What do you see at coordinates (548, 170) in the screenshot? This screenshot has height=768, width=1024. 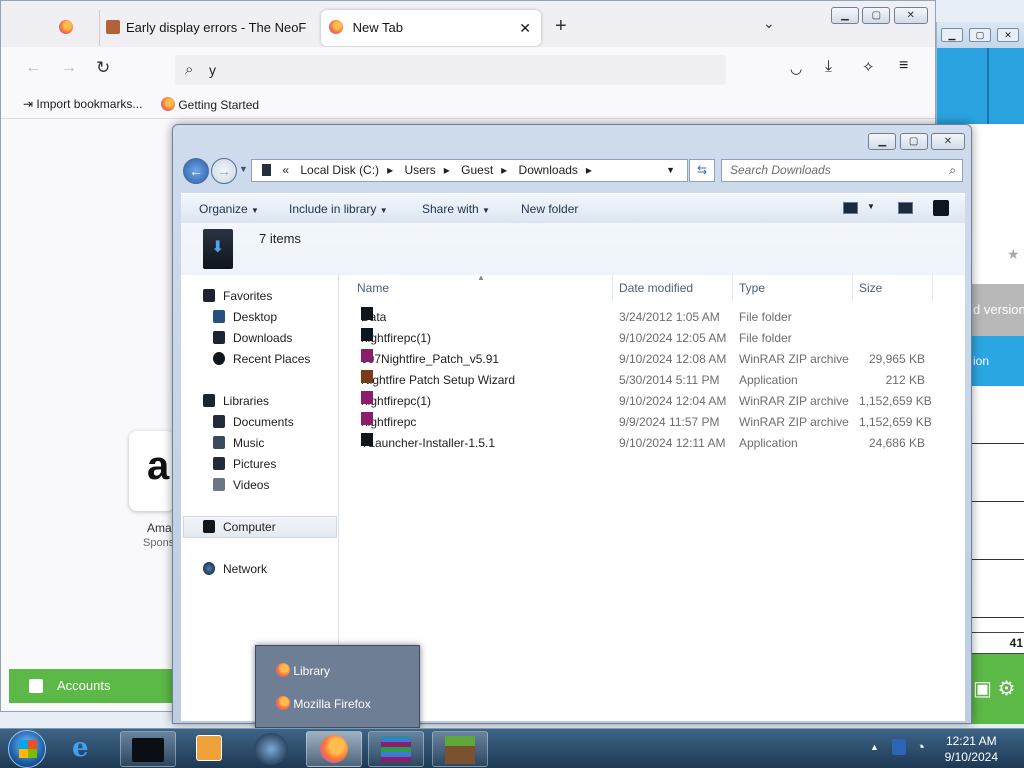 I see `breadcrumb-downloads: Downloads` at bounding box center [548, 170].